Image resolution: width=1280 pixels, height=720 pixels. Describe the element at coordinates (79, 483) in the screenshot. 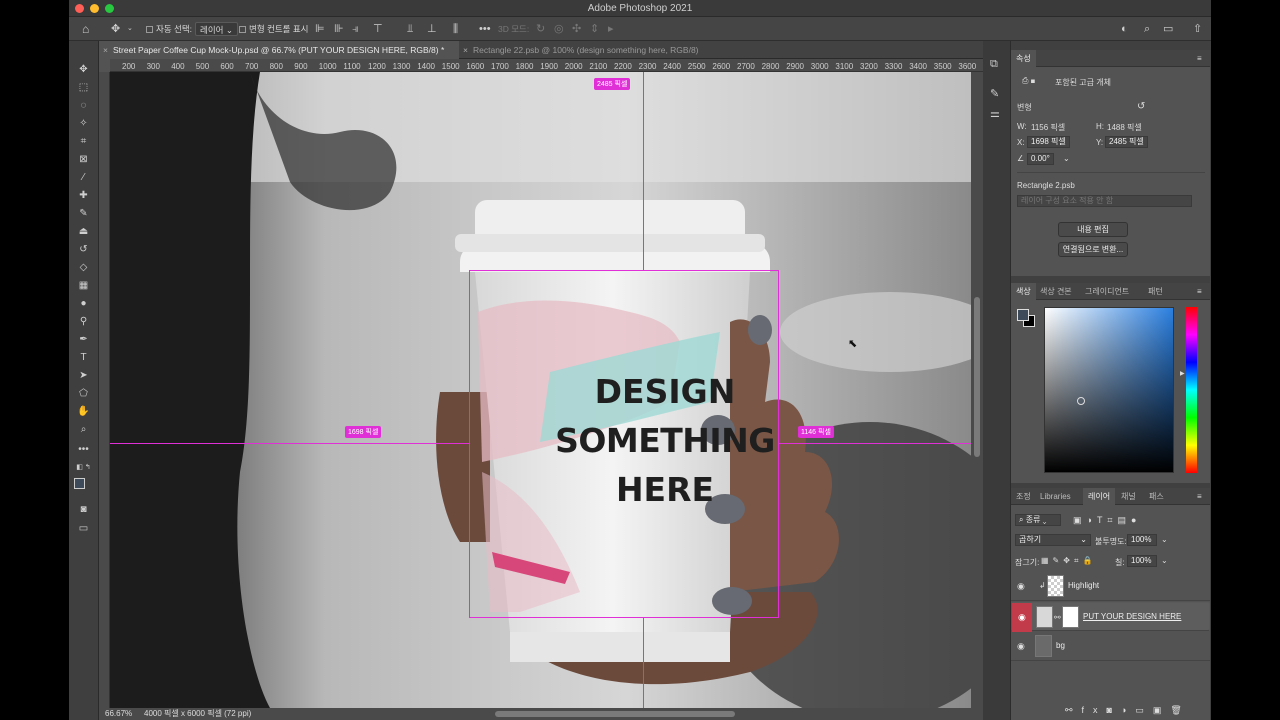

I see `foreground-color-swatch` at that location.